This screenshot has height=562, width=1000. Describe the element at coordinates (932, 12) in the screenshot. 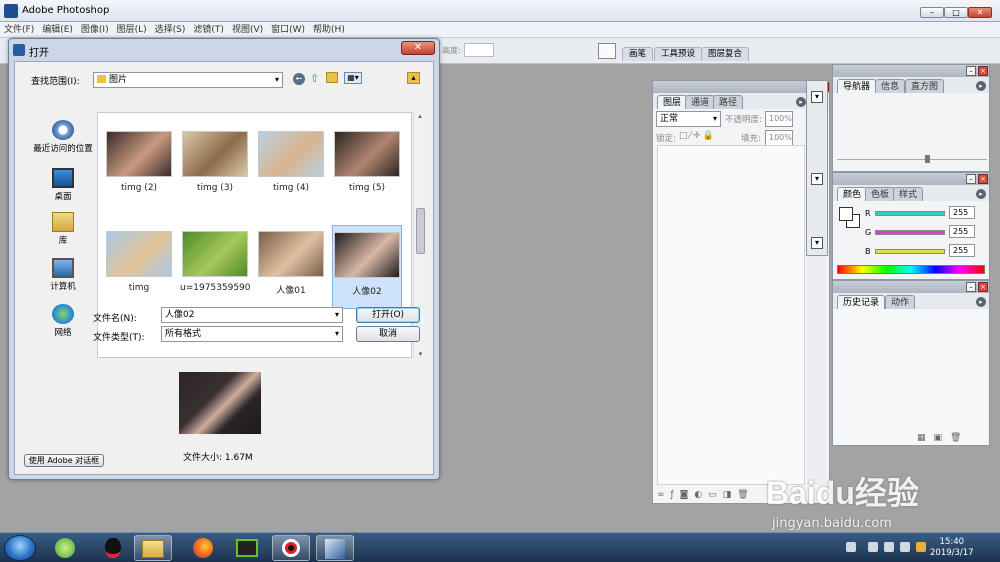

I see `minimize-button: –` at that location.